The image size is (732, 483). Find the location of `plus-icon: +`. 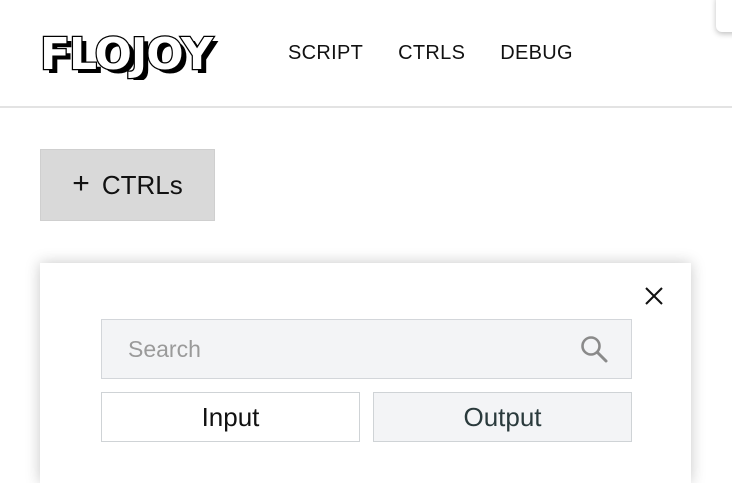

plus-icon: + is located at coordinates (81, 183).